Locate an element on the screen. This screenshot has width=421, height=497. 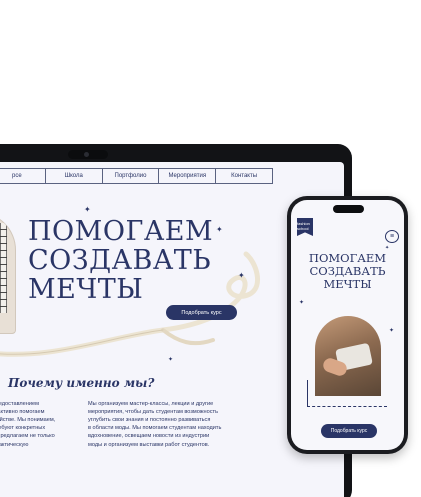
school-logo-text: fashion school is located at coordinates (303, 226).